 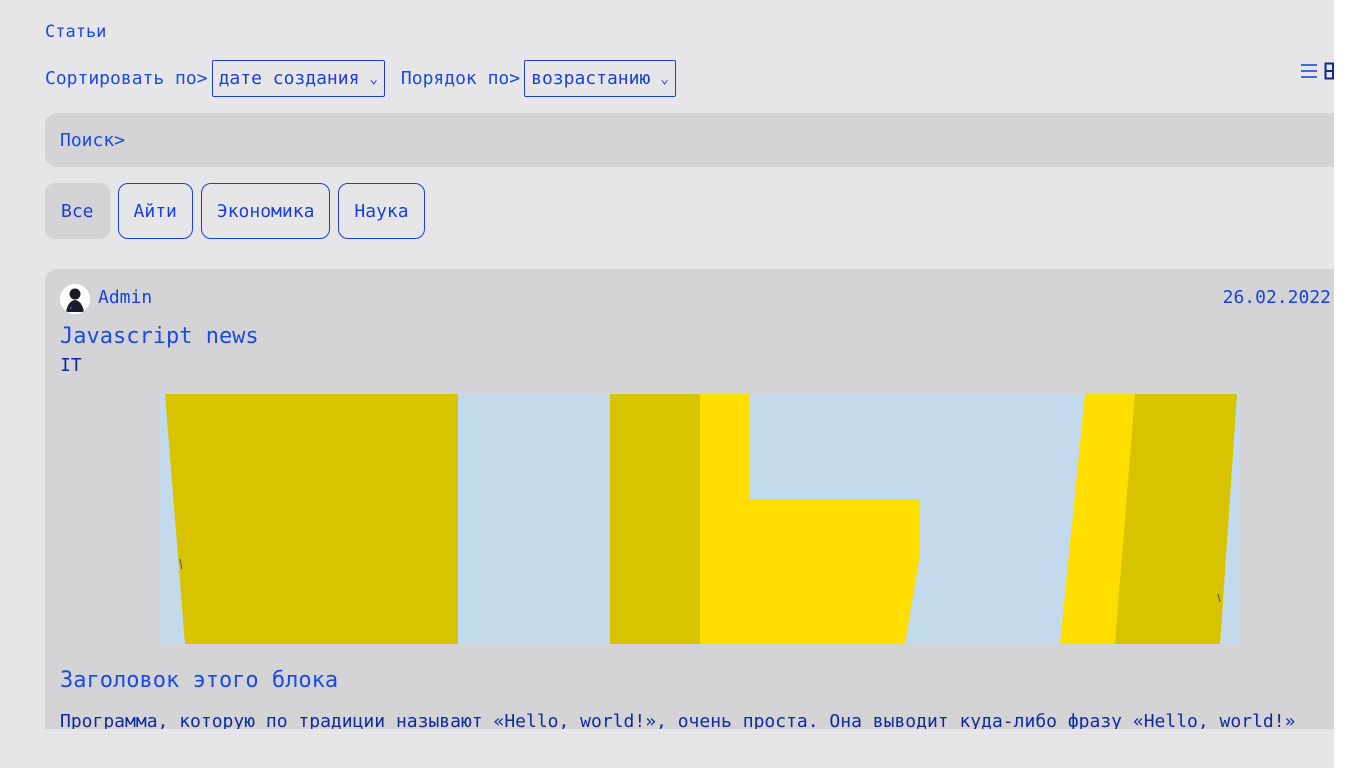 What do you see at coordinates (75, 299) in the screenshot?
I see `avatar` at bounding box center [75, 299].